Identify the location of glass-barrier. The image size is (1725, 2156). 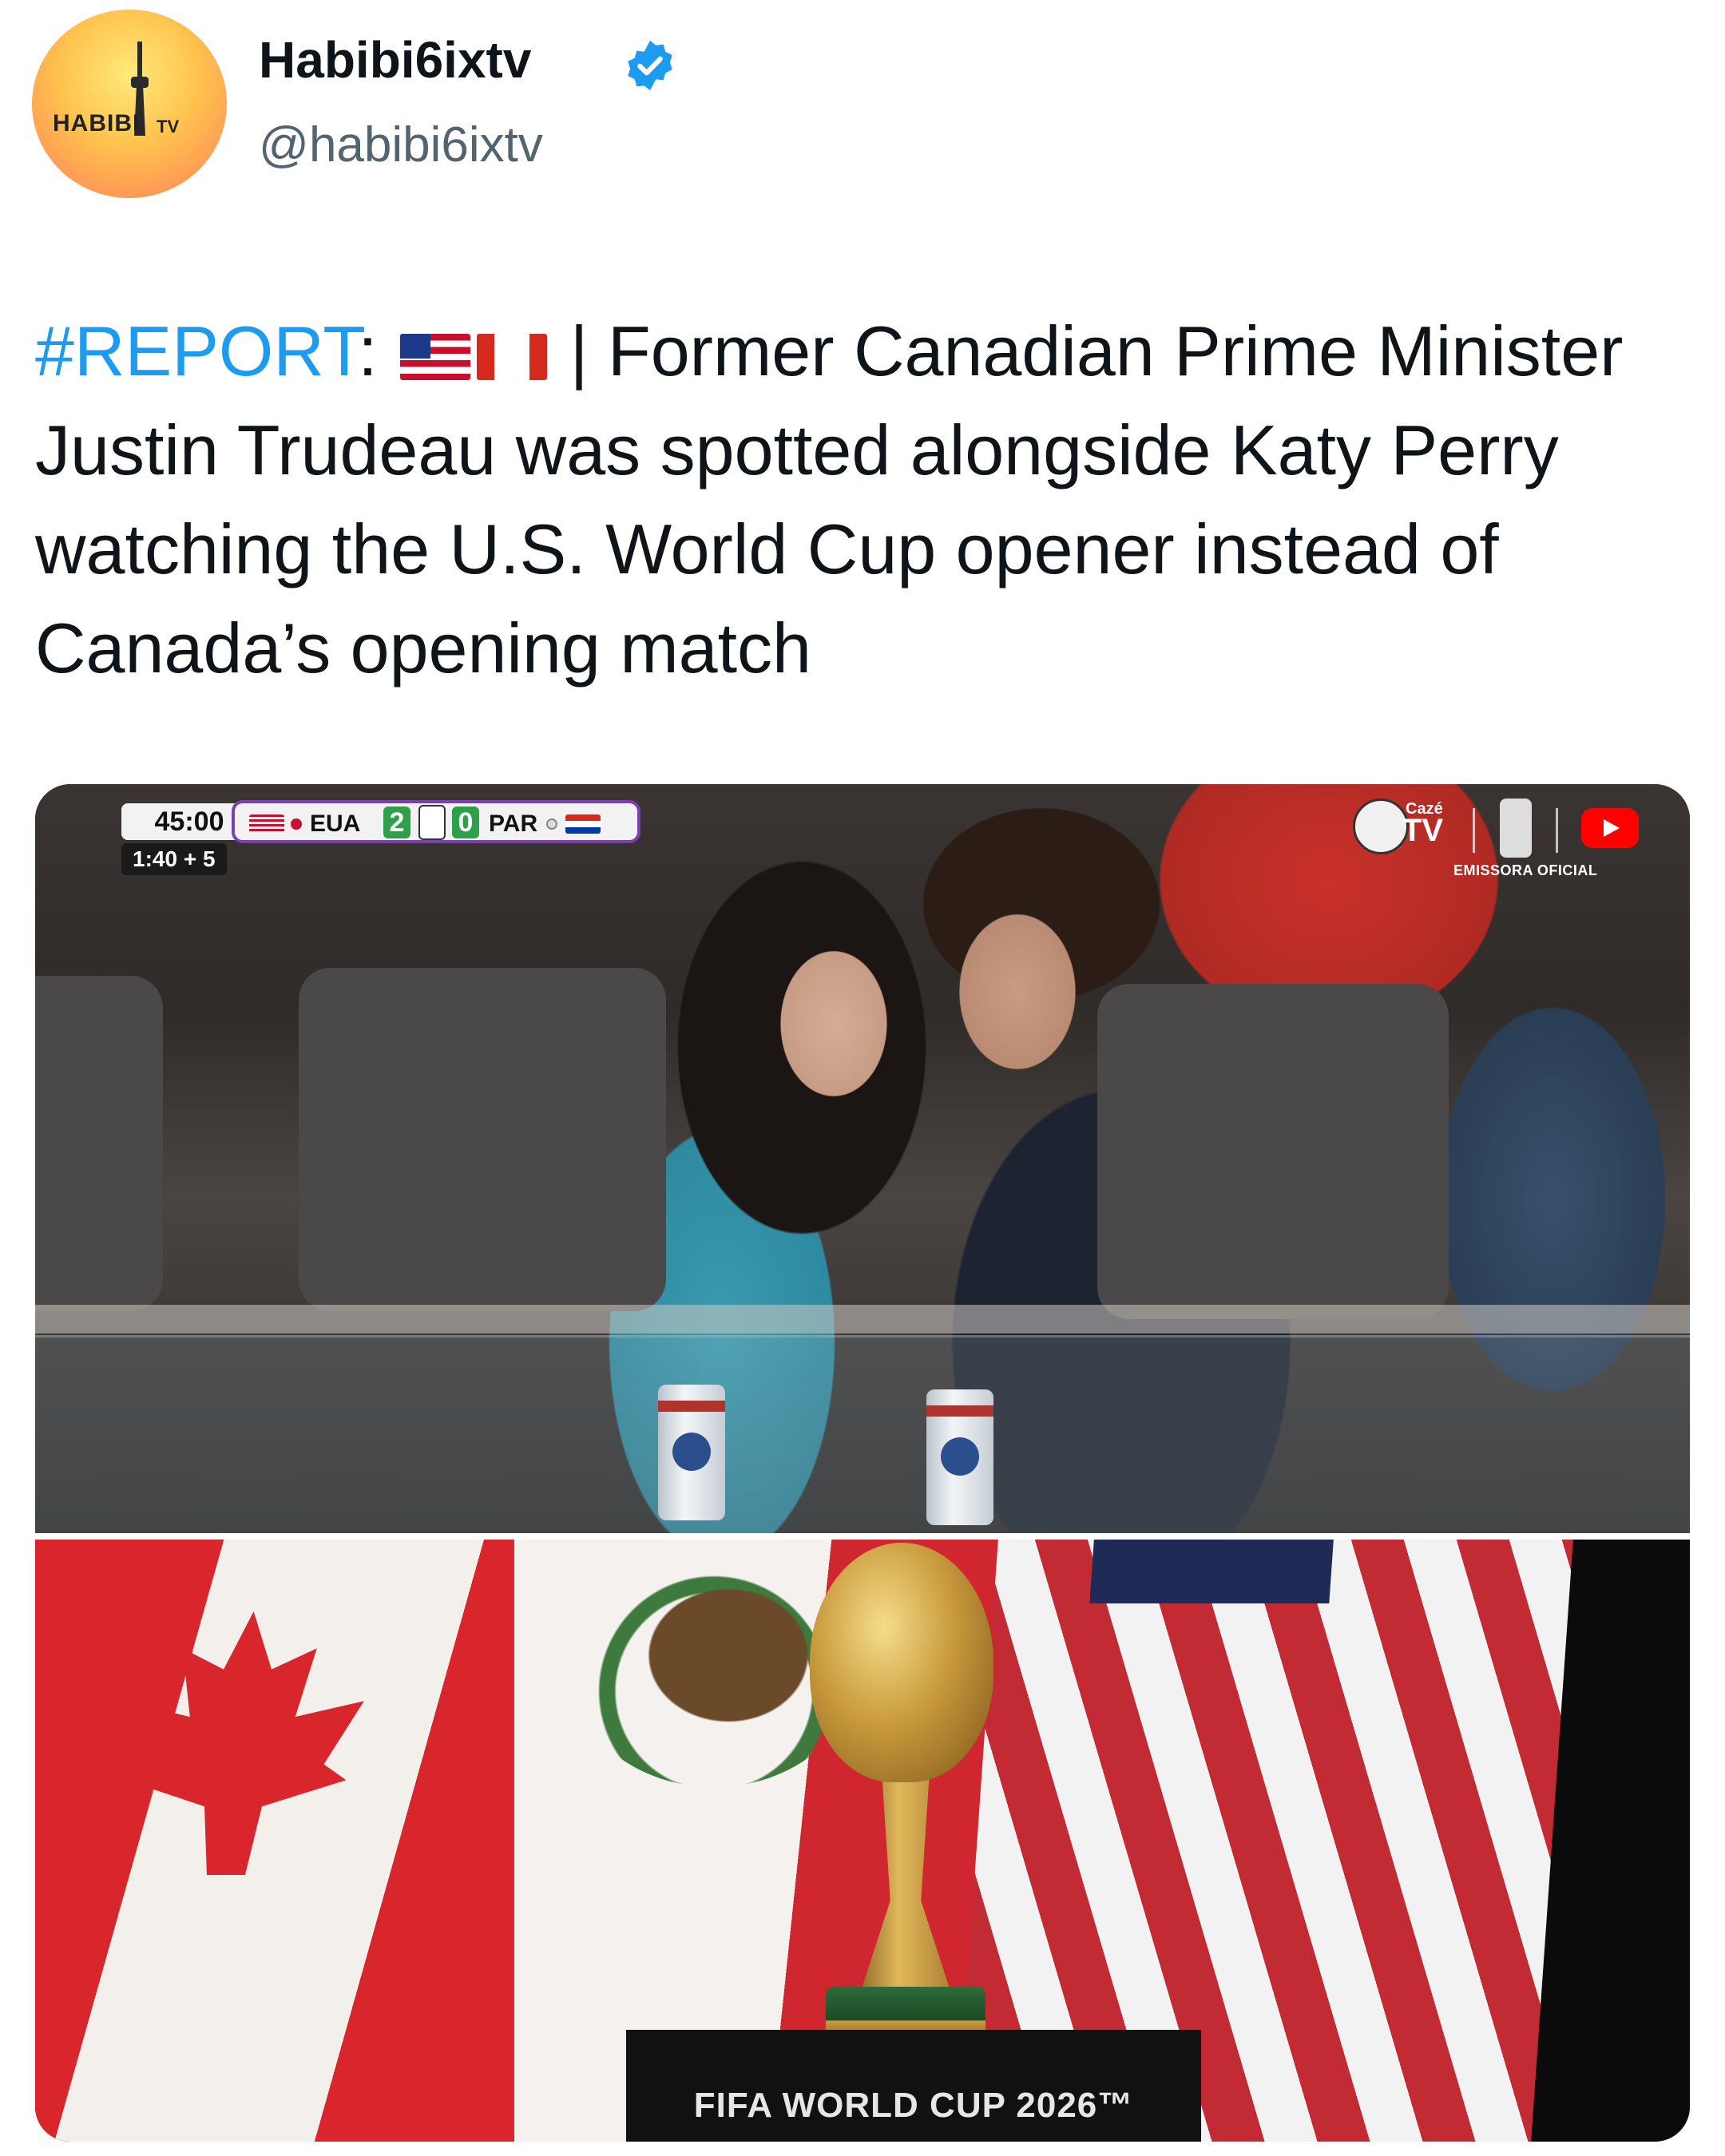
(862, 1435).